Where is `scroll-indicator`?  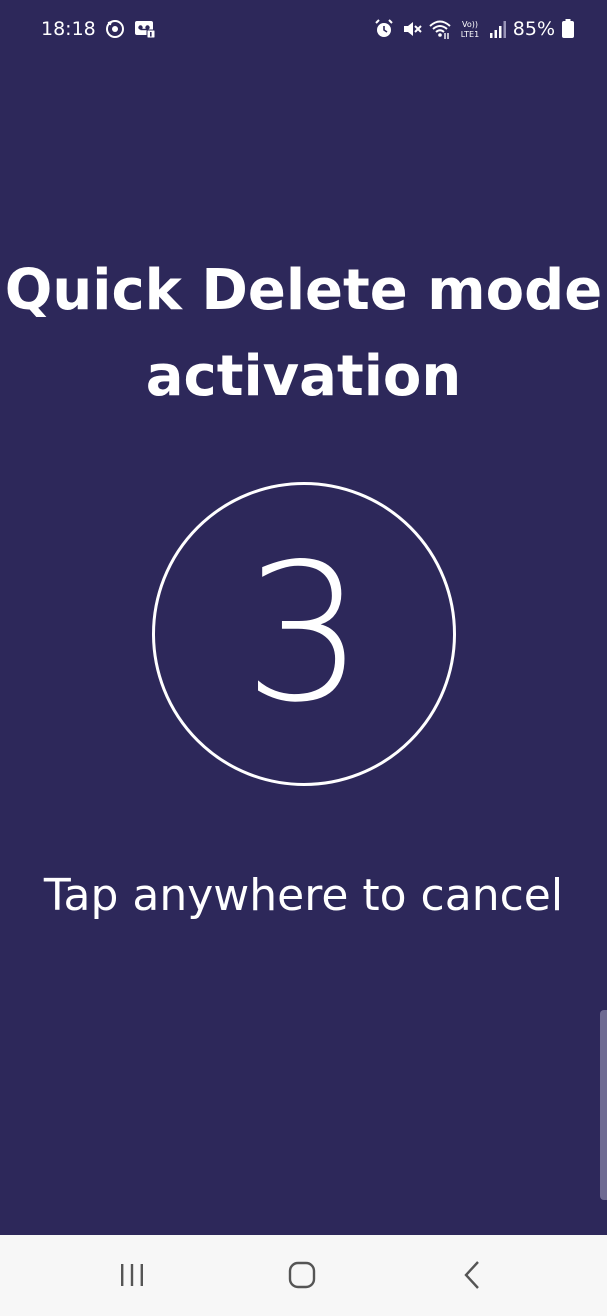
scroll-indicator is located at coordinates (603, 1105).